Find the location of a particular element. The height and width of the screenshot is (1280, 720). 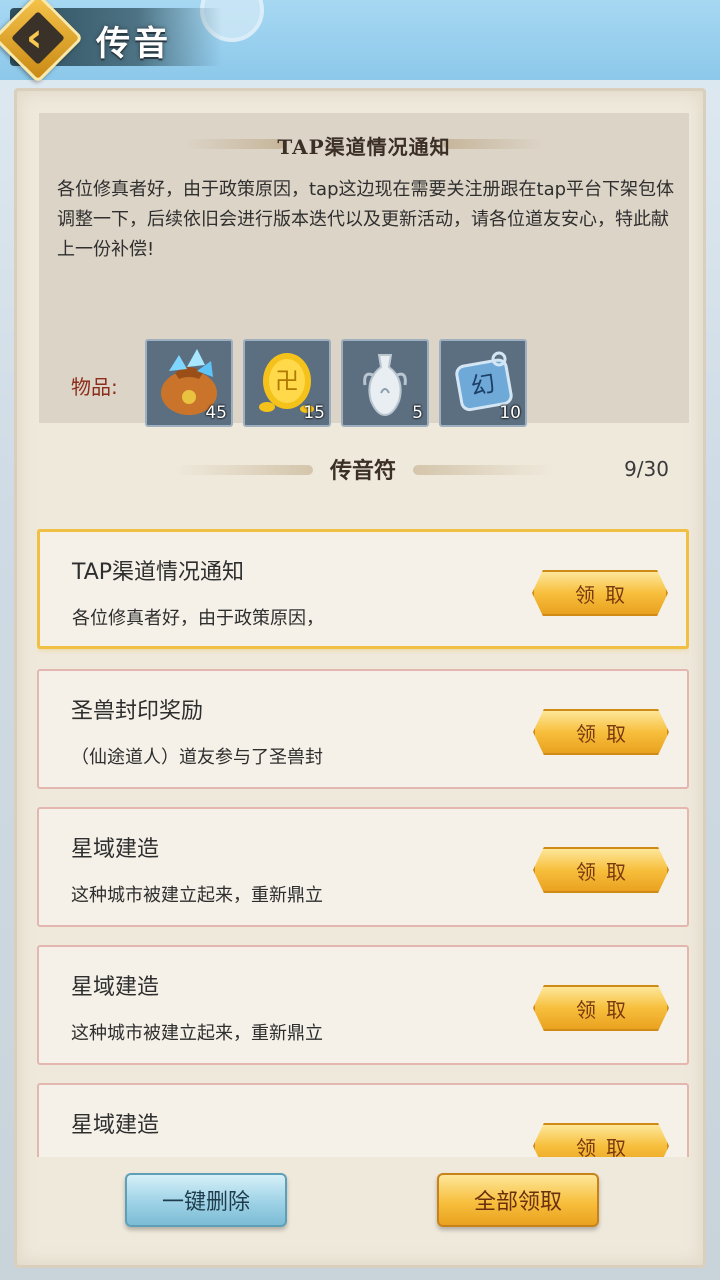

item-count: 15 is located at coordinates (314, 413).